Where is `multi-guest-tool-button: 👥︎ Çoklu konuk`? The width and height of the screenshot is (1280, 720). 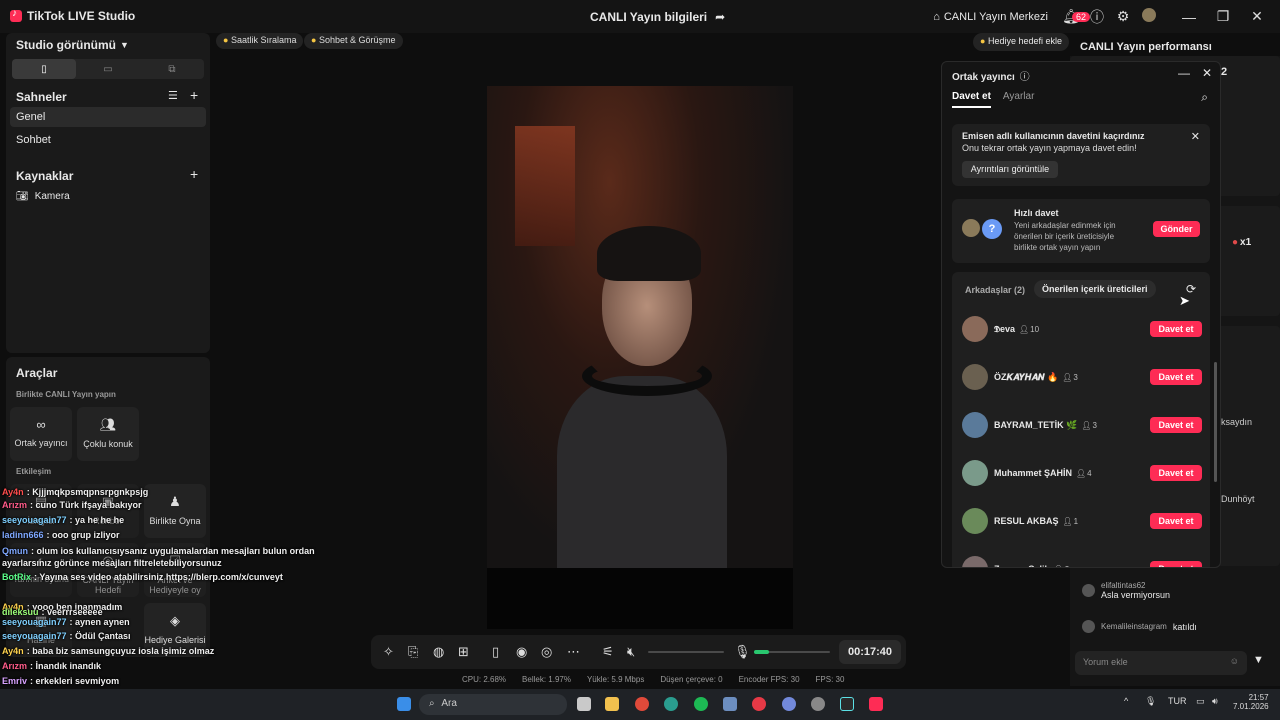 multi-guest-tool-button: 👥︎ Çoklu konuk is located at coordinates (108, 434).